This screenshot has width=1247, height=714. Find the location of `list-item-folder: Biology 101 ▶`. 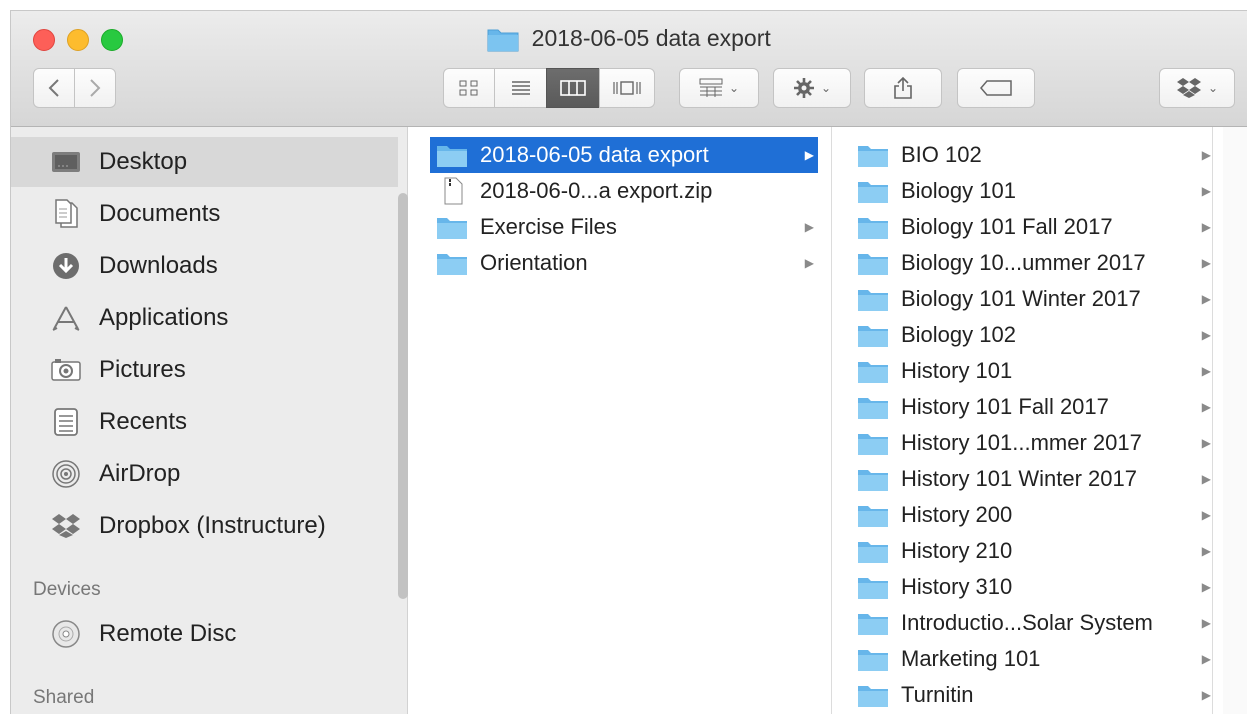

list-item-folder: Biology 101 ▶ is located at coordinates (1033, 191).